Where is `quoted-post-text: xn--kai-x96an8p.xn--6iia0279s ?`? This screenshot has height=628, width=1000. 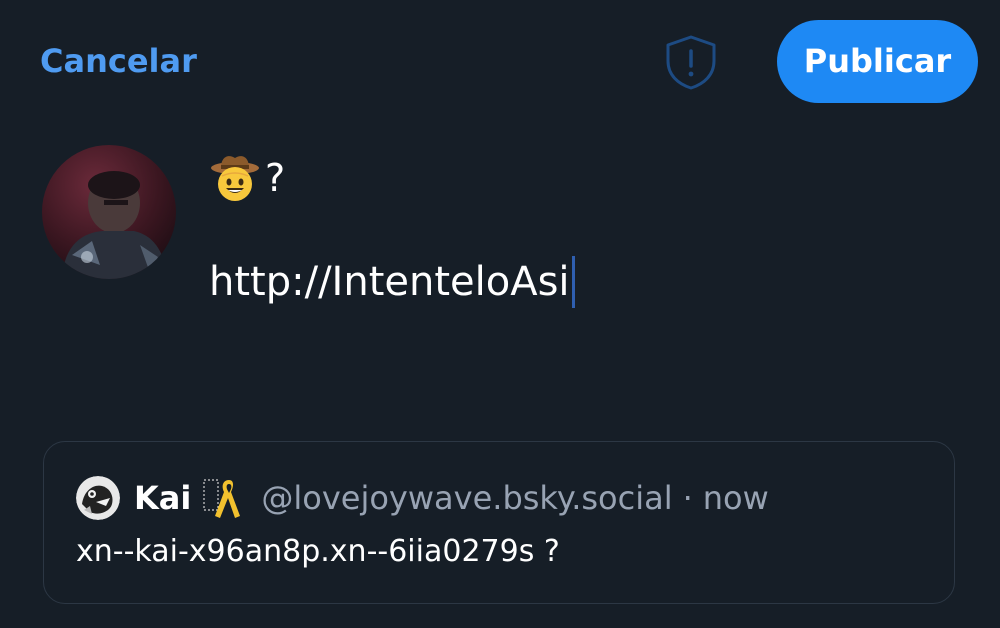
quoted-post-text: xn--kai-x96an8p.xn--6iia0279s ? is located at coordinates (318, 551).